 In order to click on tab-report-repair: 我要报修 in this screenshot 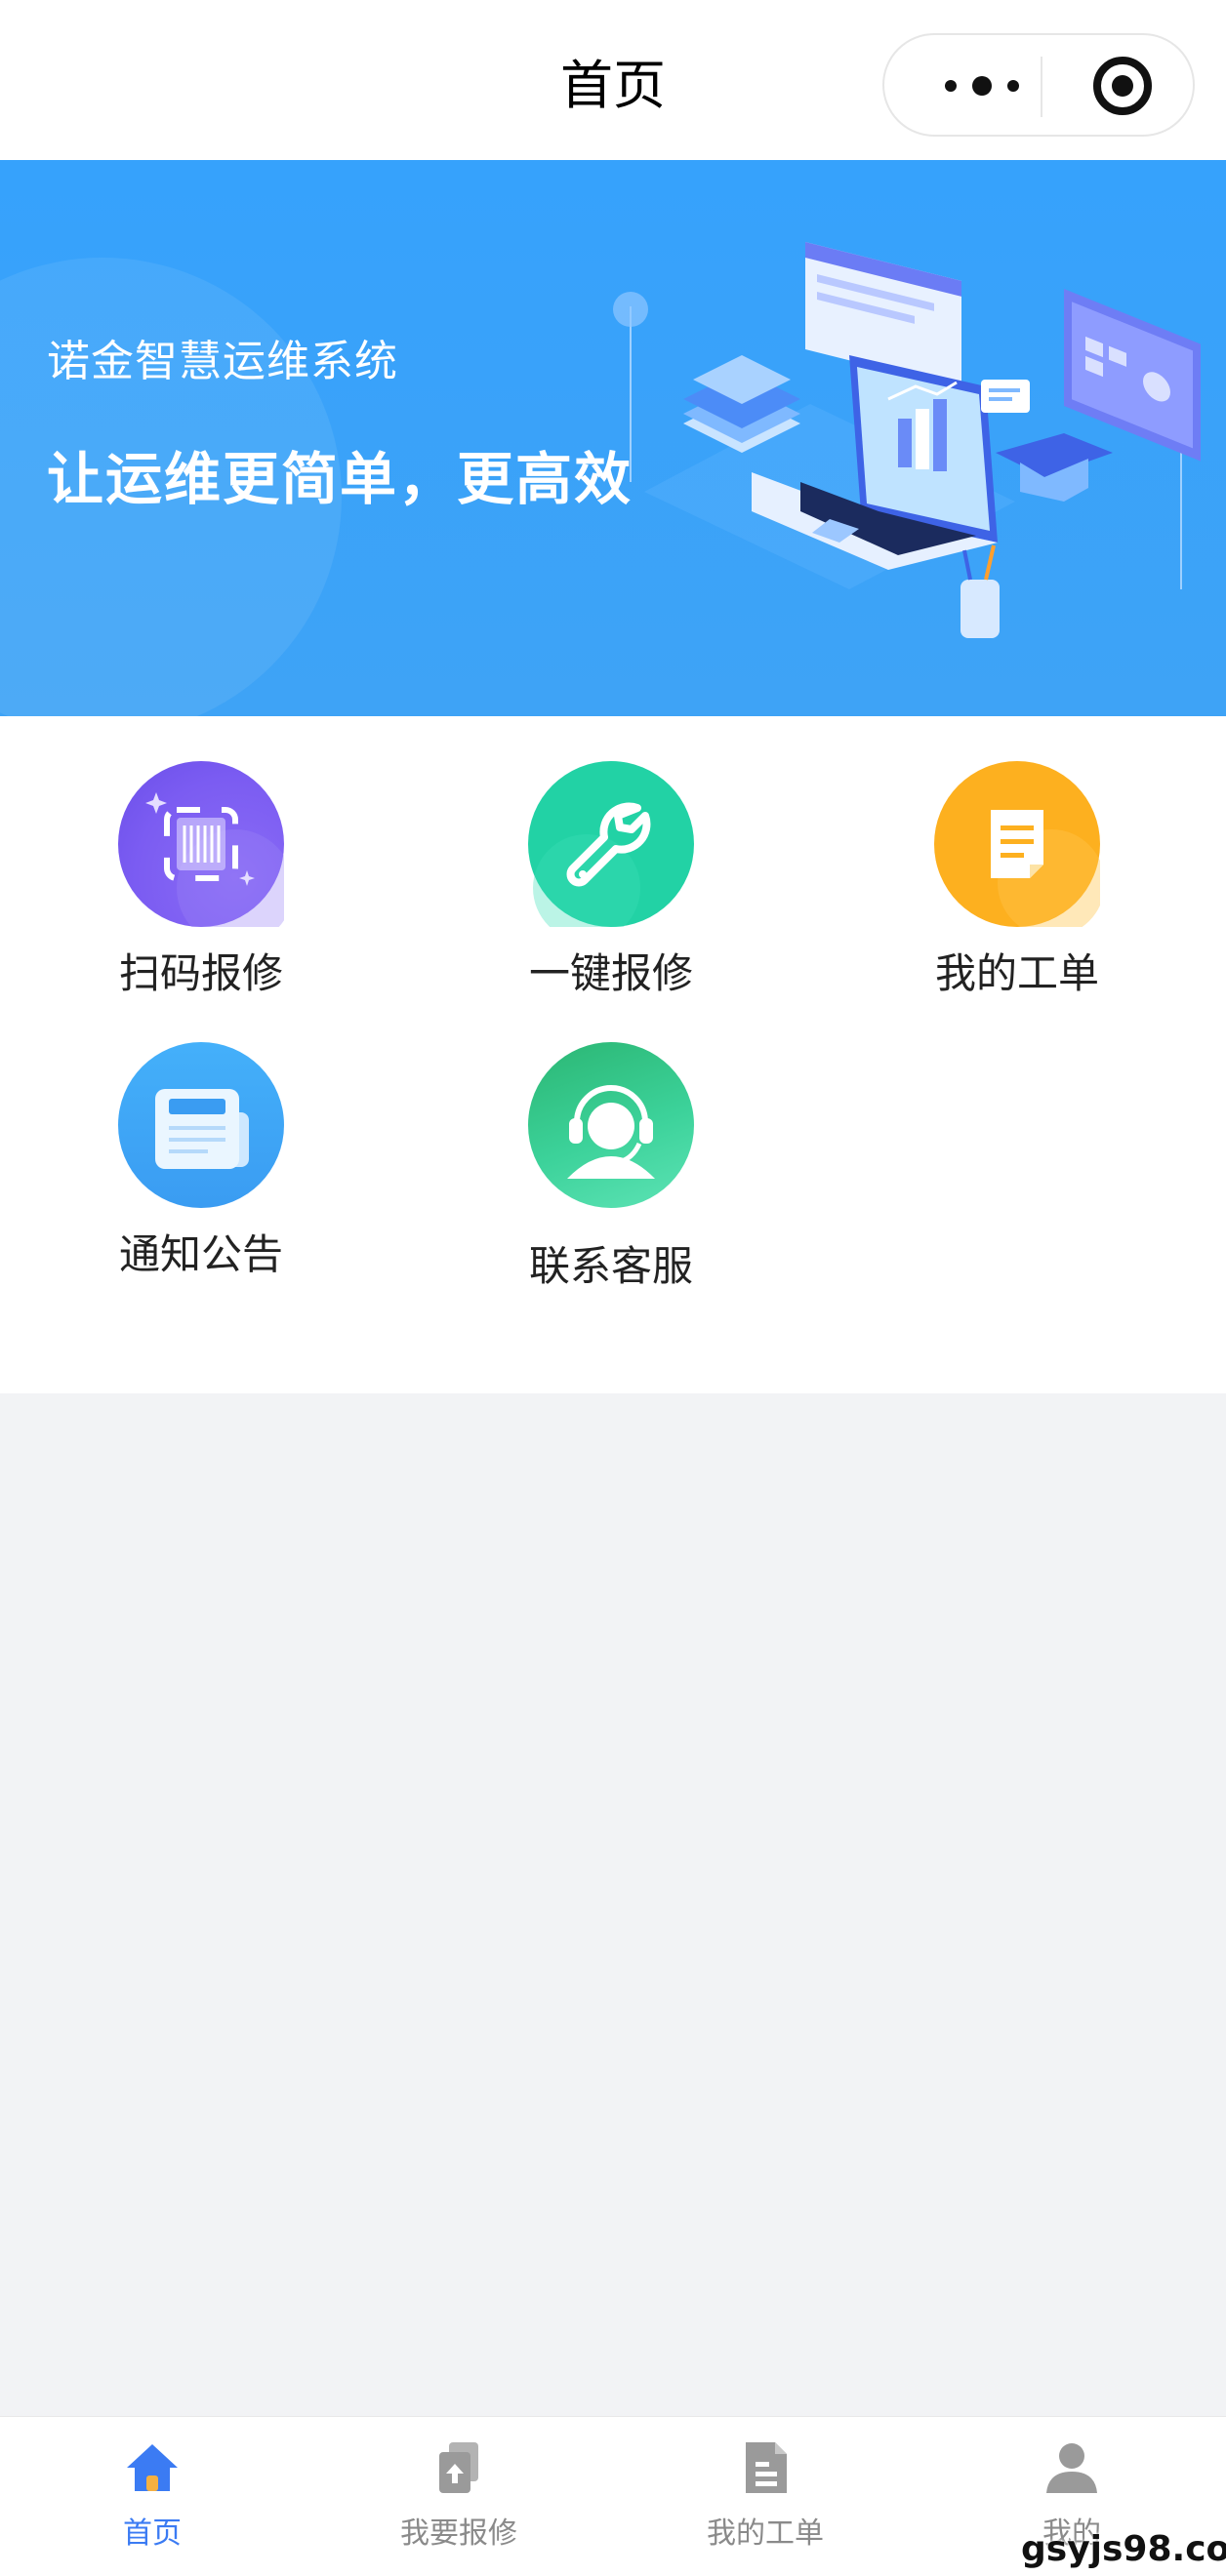, I will do `click(458, 2495)`.